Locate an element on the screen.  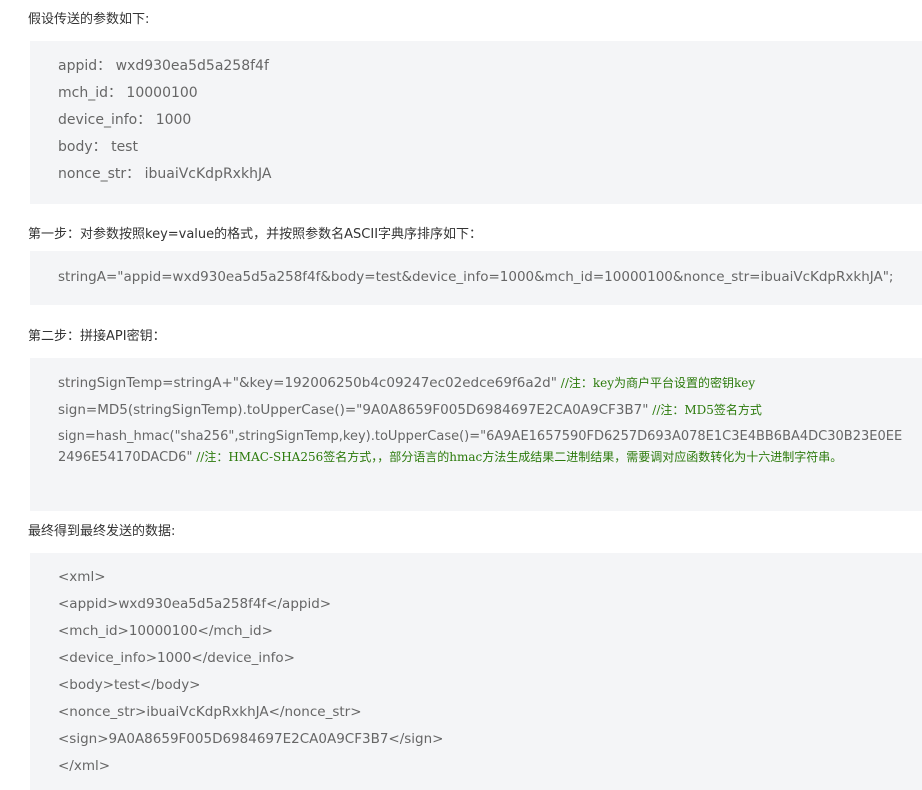
xml-body: <body>test</body> is located at coordinates (129, 685).